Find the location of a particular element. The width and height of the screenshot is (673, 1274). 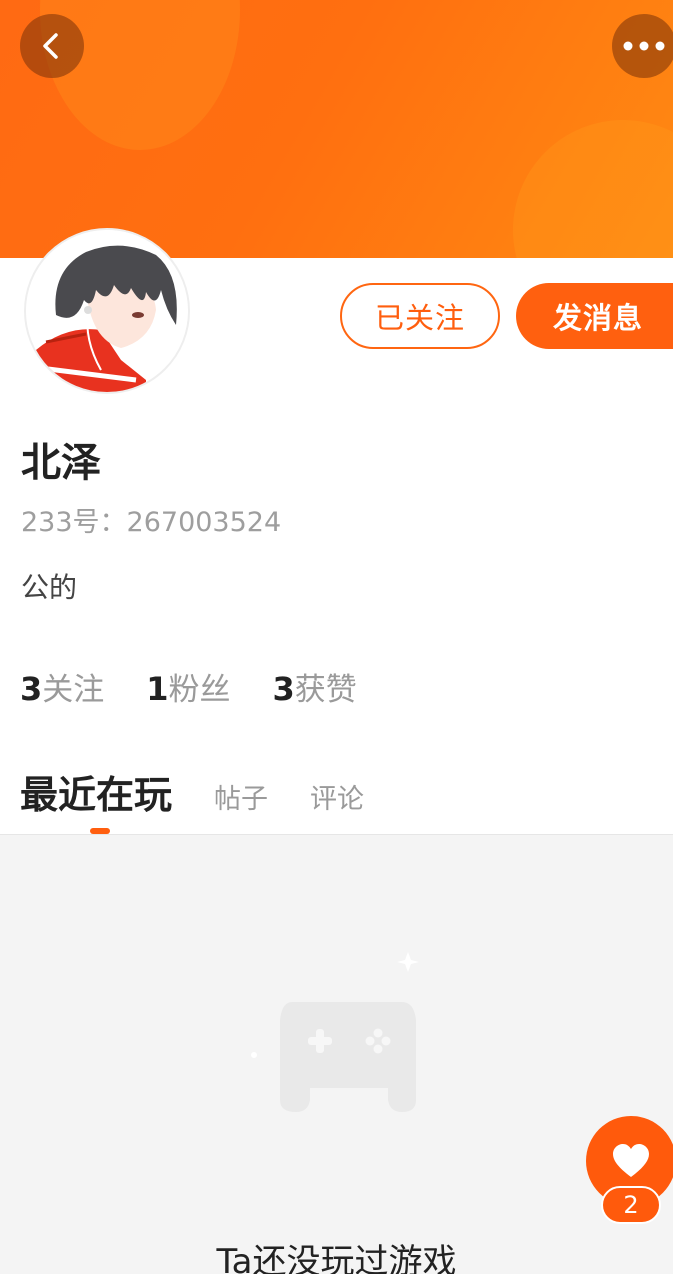

profile-stats: 3 关注 1 粉丝 3 获赞 is located at coordinates (209, 686).